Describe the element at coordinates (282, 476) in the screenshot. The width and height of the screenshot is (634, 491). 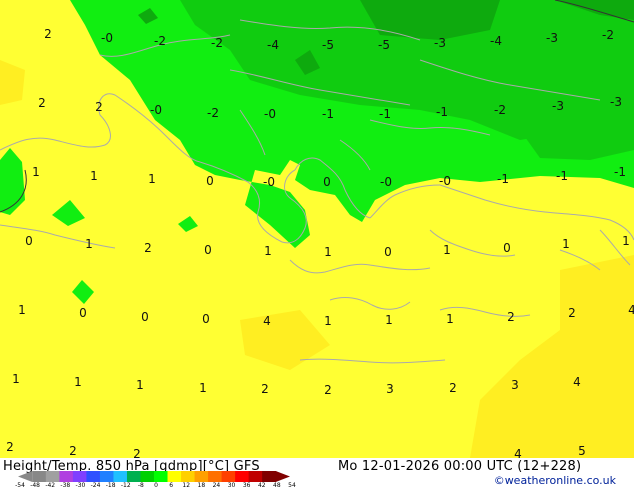
I see `scale-arrow-right` at that location.